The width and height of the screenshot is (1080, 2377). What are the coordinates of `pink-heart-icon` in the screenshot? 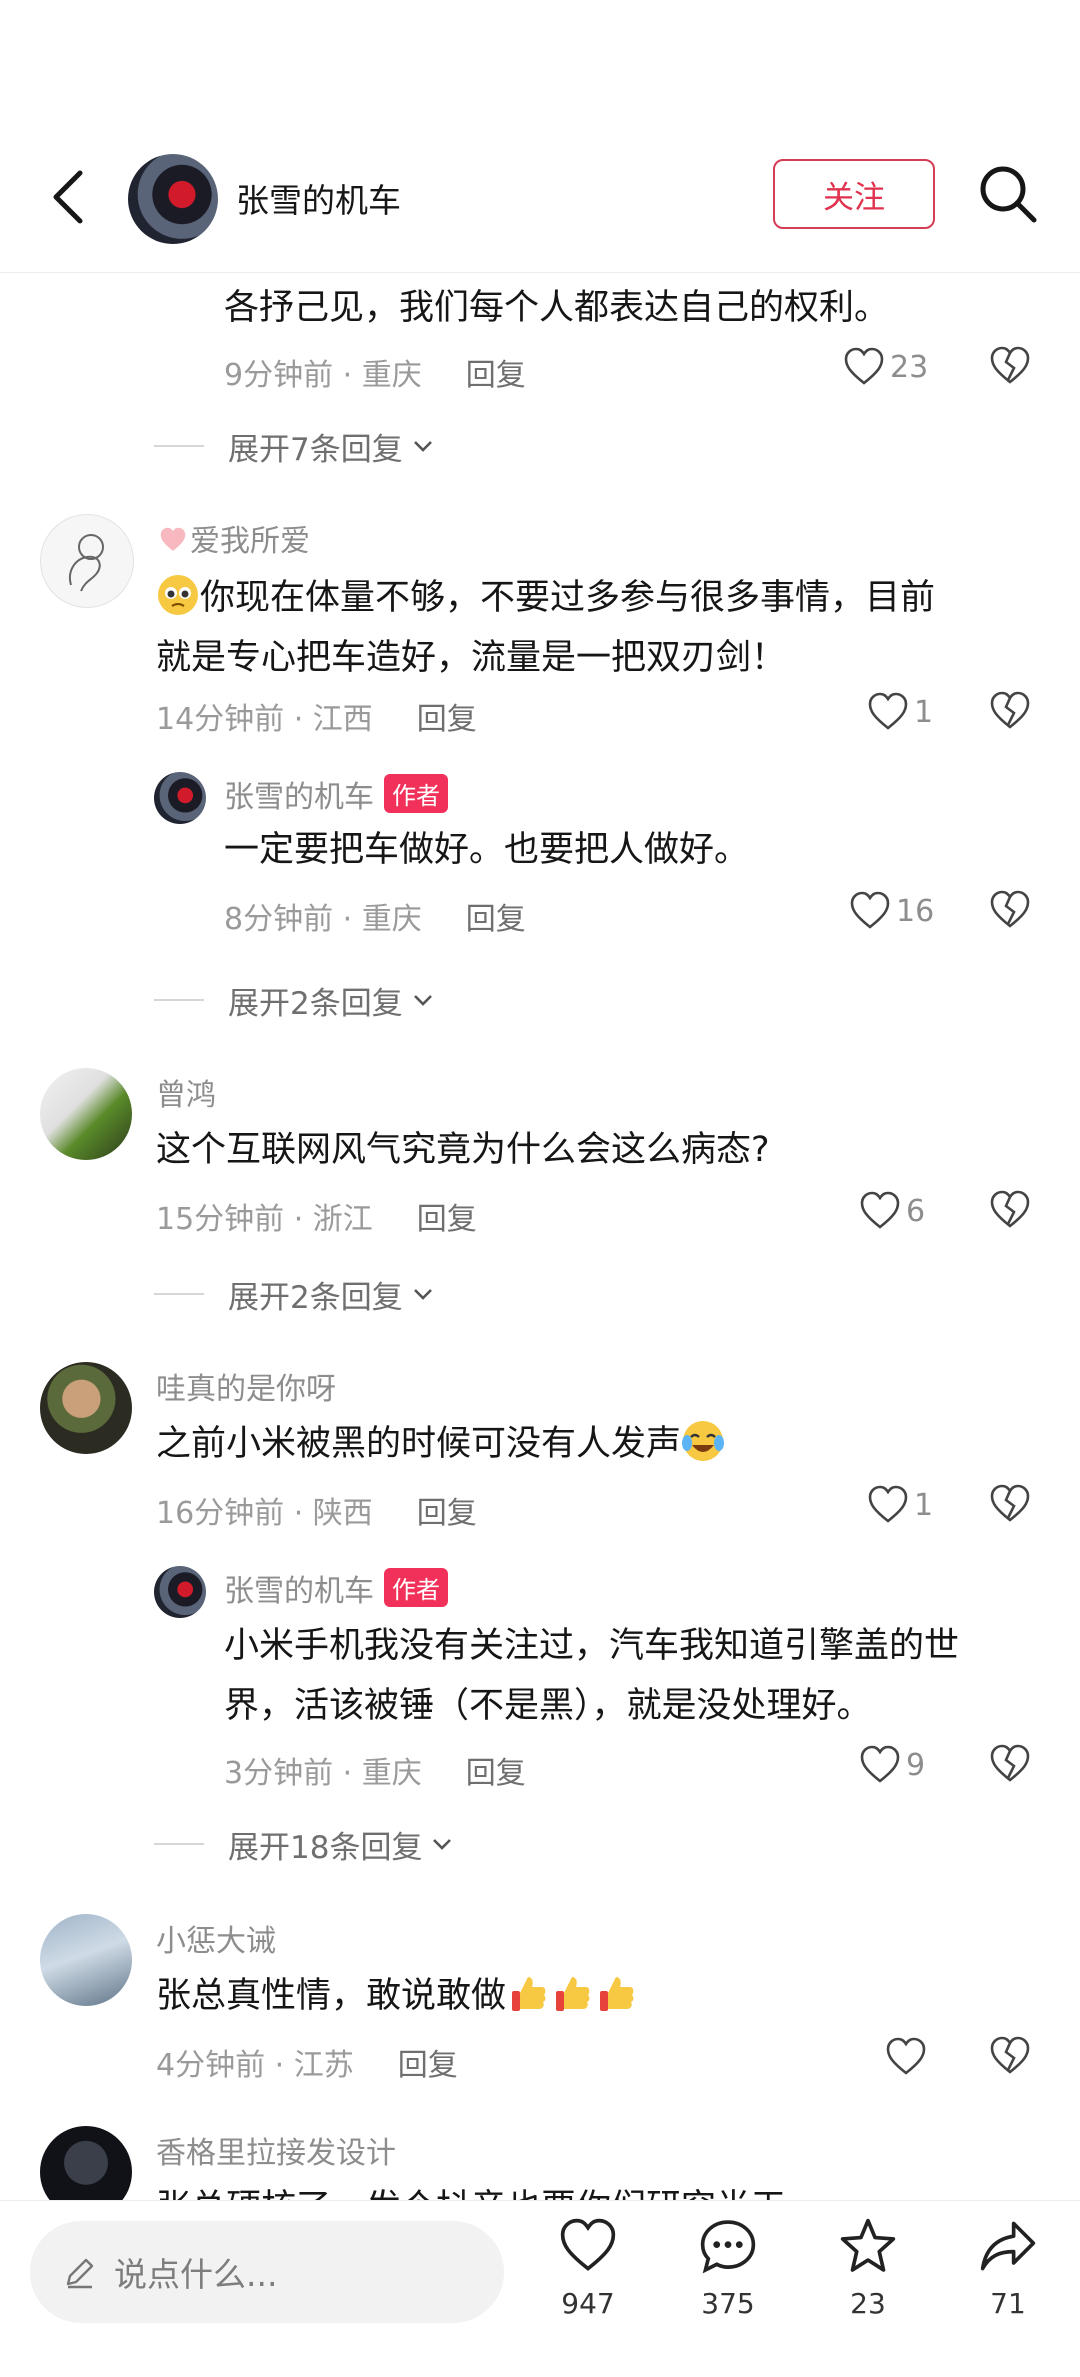 It's located at (173, 539).